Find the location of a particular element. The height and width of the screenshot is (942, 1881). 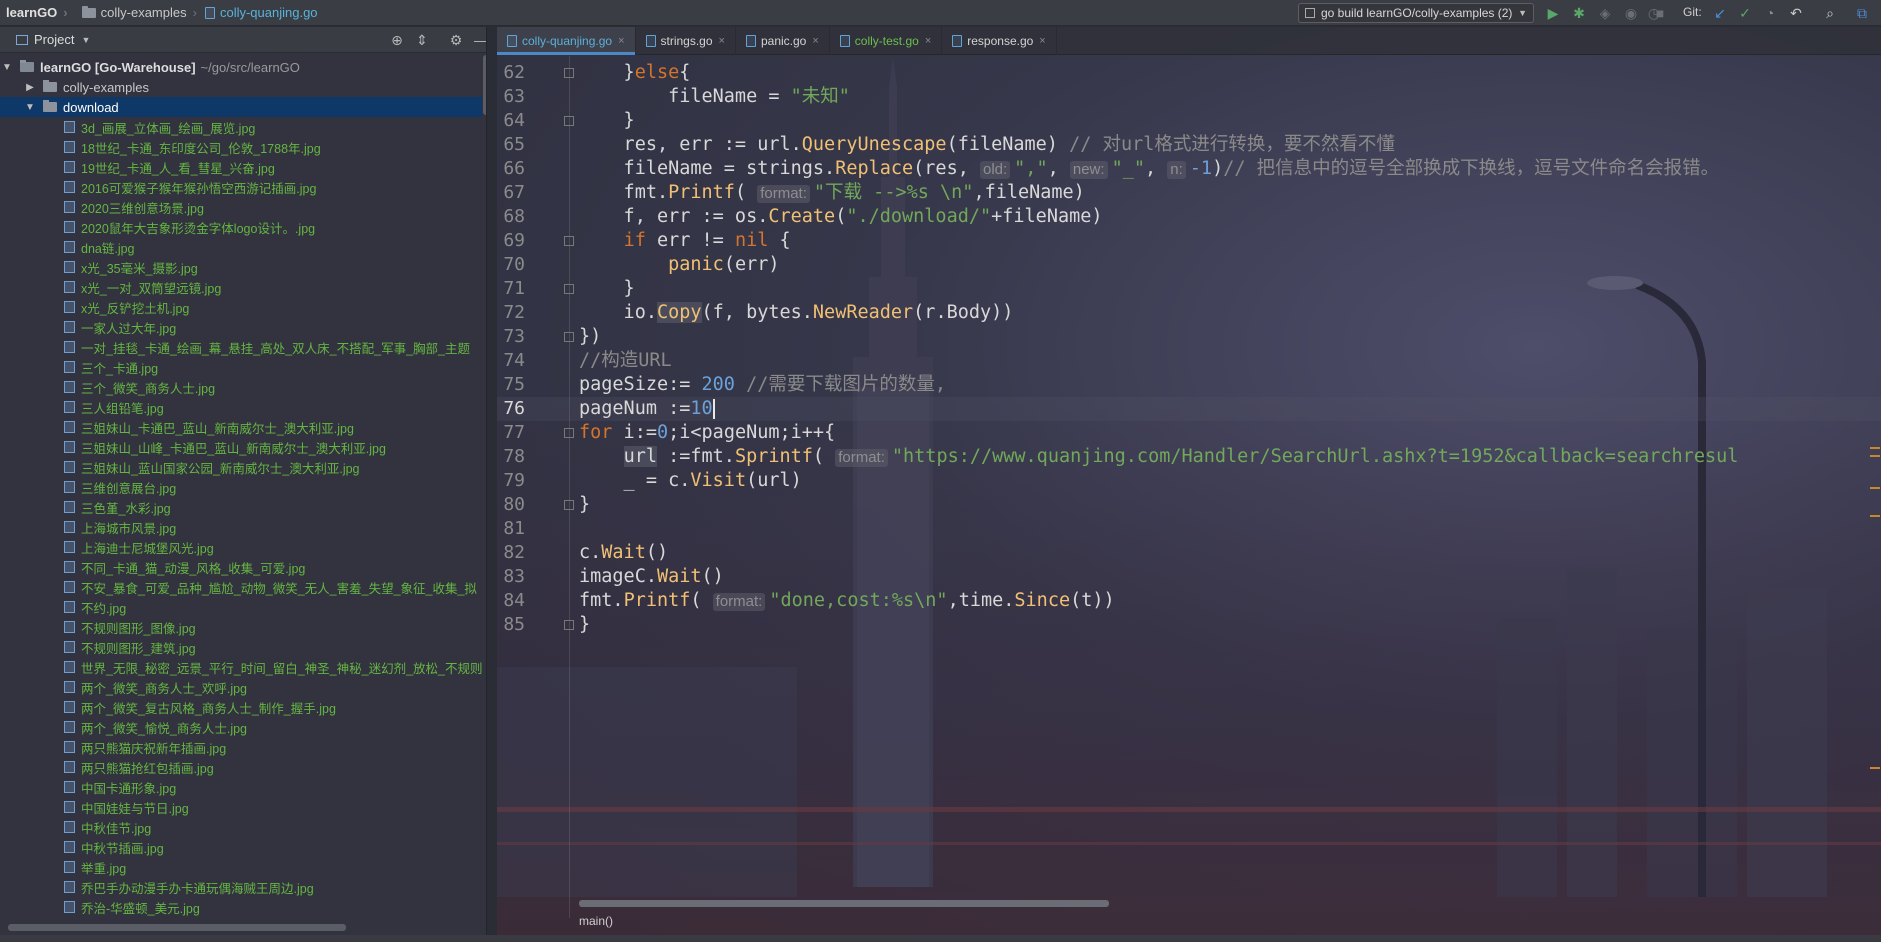

project-panel-title: Project is located at coordinates (54, 39).